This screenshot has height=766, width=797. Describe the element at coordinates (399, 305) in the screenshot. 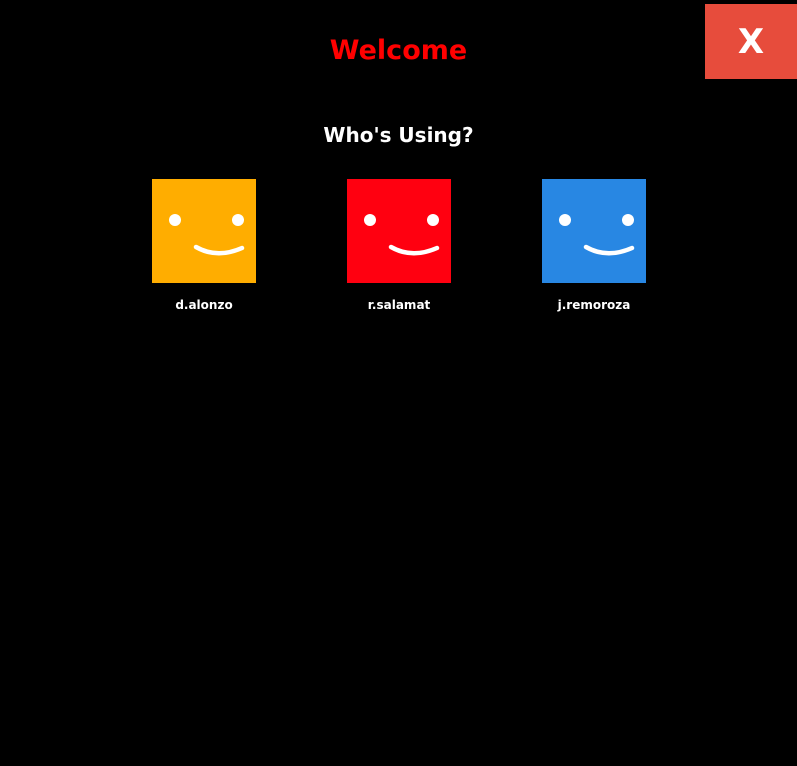

I see `profile-name: r.salamat` at that location.